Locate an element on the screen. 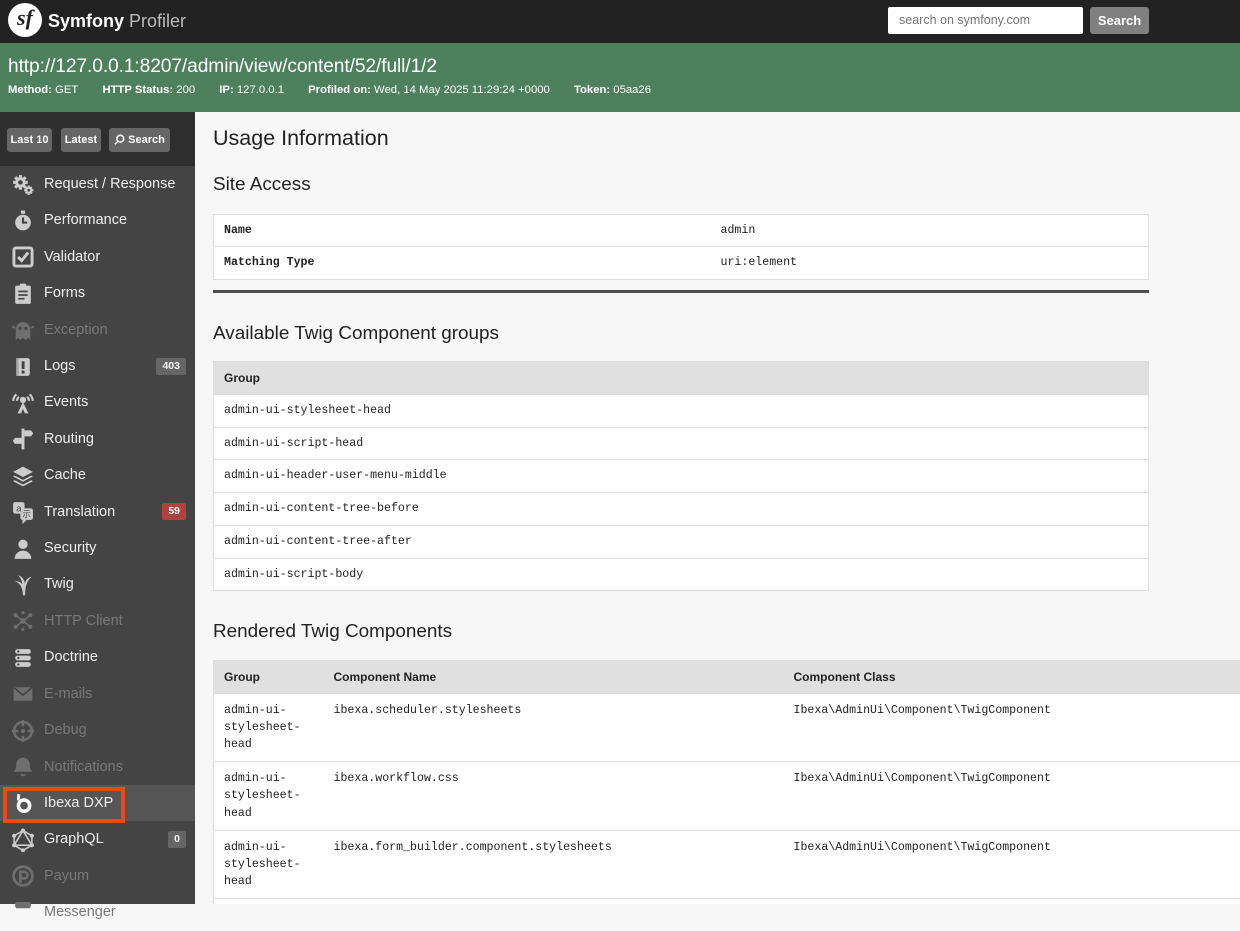  svg-text: 示 is located at coordinates (26, 514).